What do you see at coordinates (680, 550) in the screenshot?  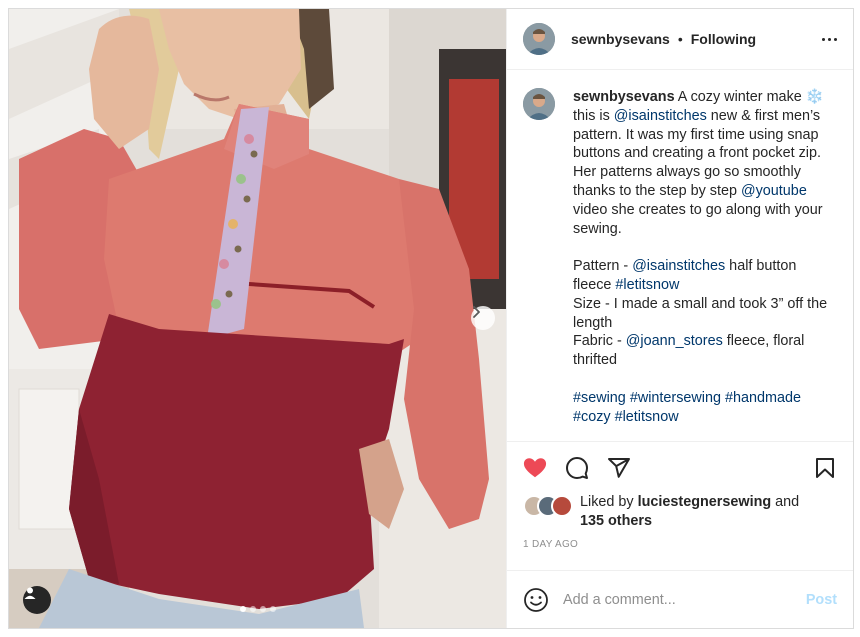 I see `post-timestamp: 1 DAY AGO` at bounding box center [680, 550].